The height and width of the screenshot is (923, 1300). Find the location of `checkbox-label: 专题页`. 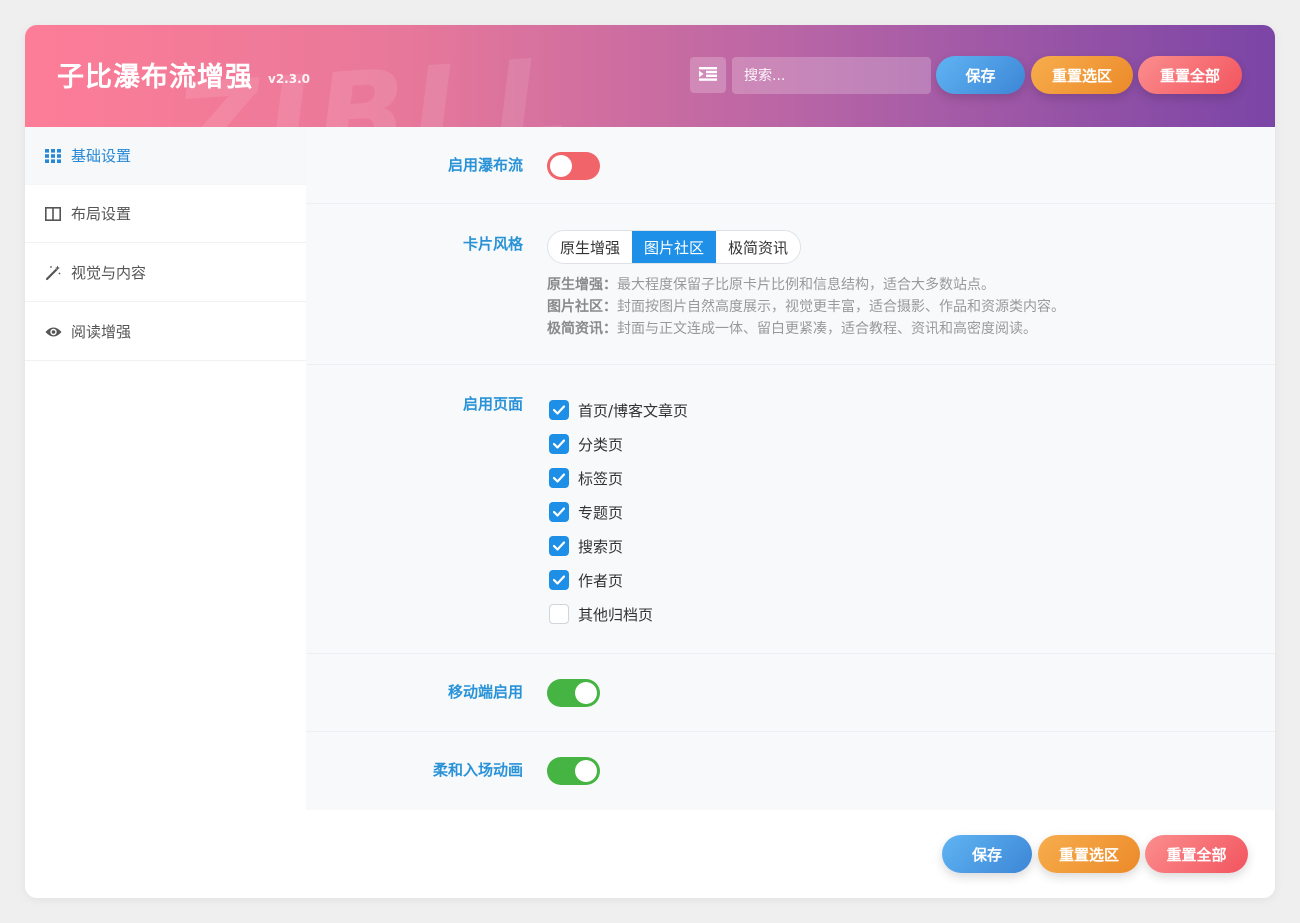

checkbox-label: 专题页 is located at coordinates (601, 512).